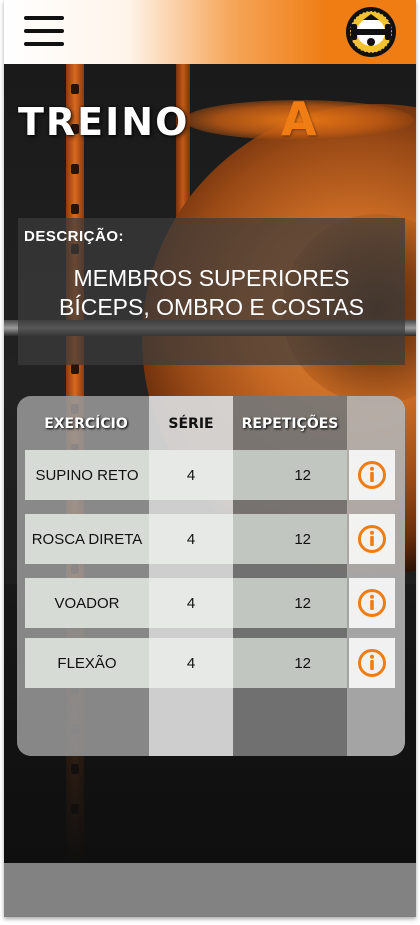 This screenshot has height=925, width=420. Describe the element at coordinates (299, 119) in the screenshot. I see `title-letter: A` at that location.